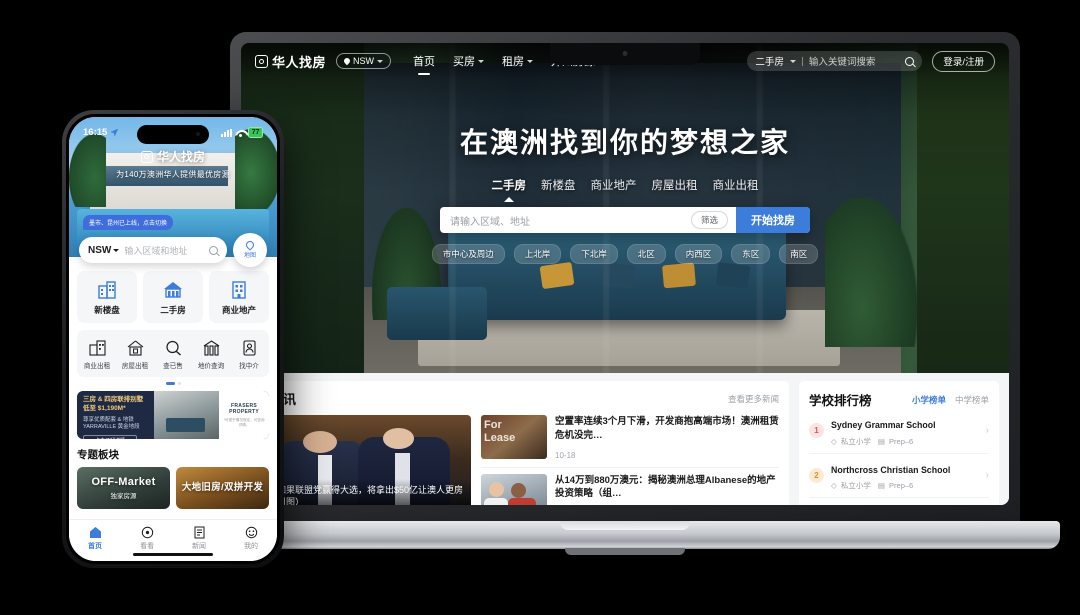  I want to click on tab-secondary-school: 中学榜单, so click(972, 400).